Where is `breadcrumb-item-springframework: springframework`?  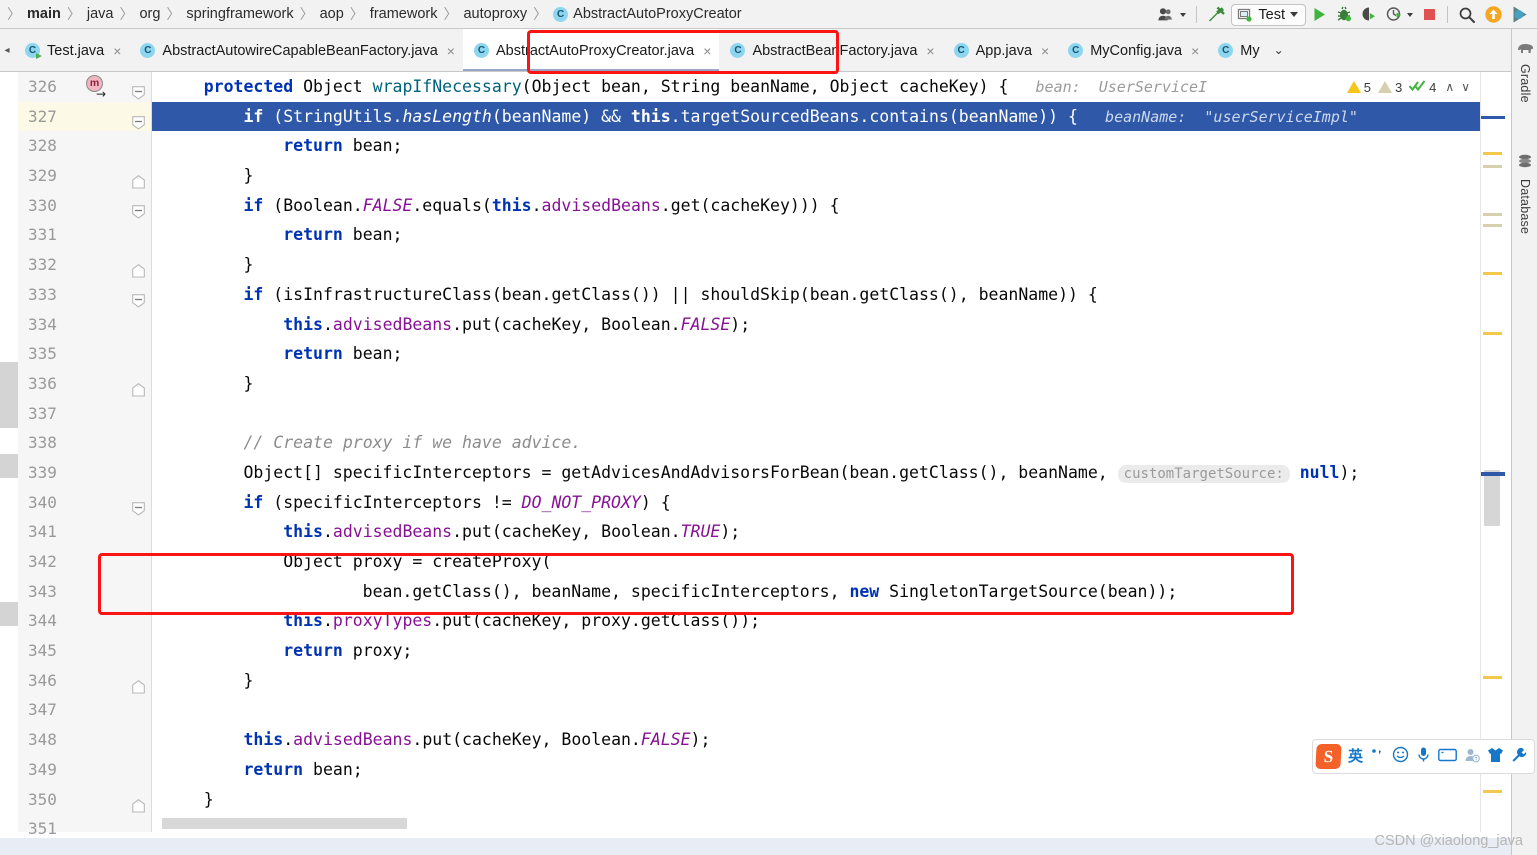 breadcrumb-item-springframework: springframework is located at coordinates (239, 14).